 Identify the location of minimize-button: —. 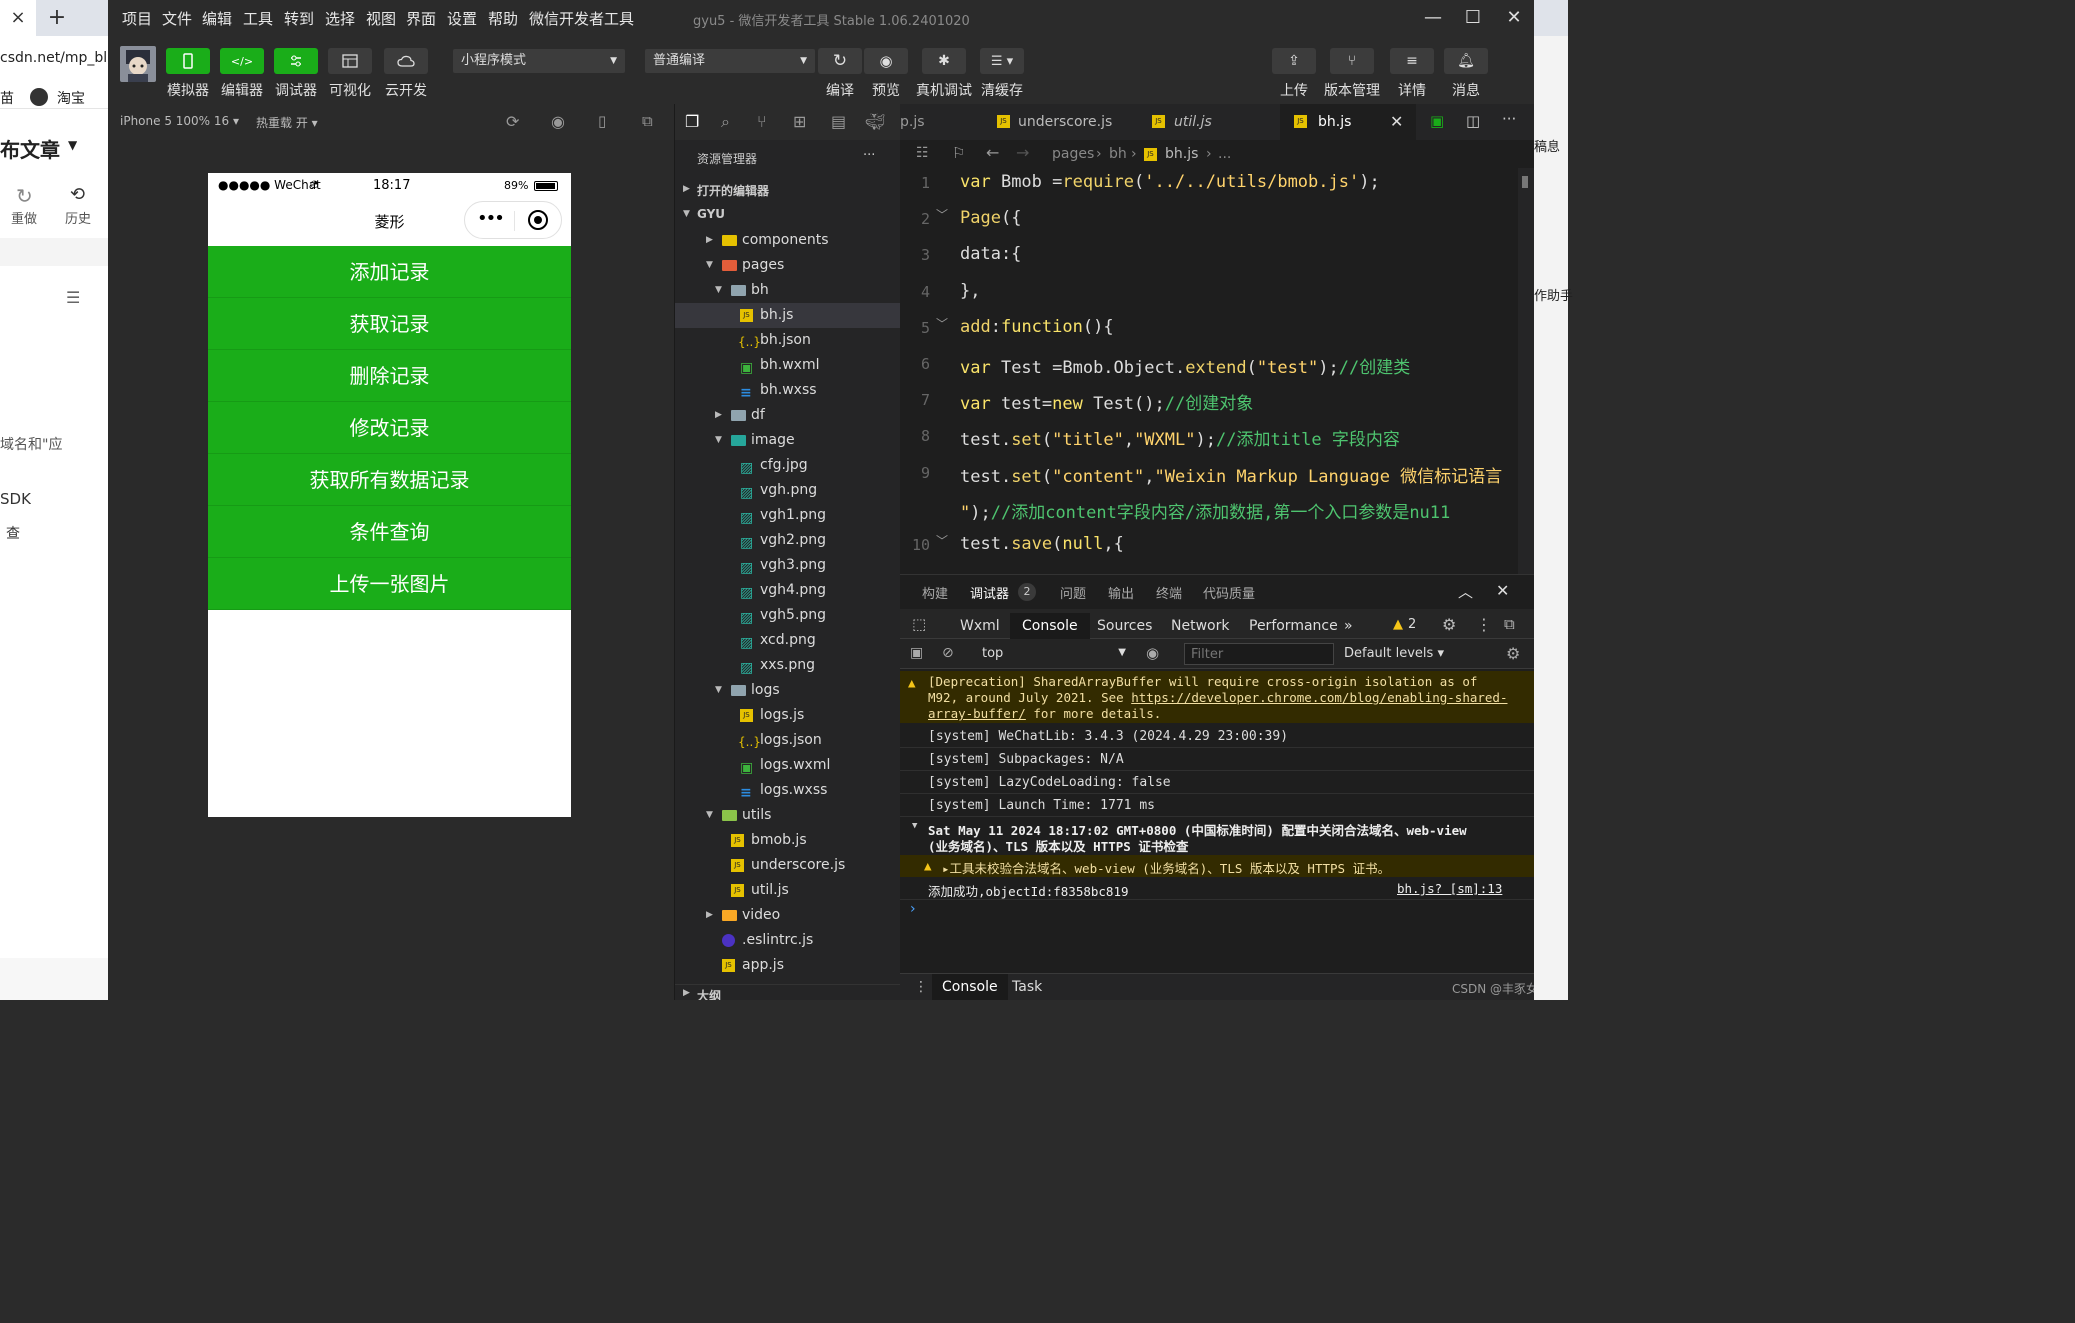
(1433, 18).